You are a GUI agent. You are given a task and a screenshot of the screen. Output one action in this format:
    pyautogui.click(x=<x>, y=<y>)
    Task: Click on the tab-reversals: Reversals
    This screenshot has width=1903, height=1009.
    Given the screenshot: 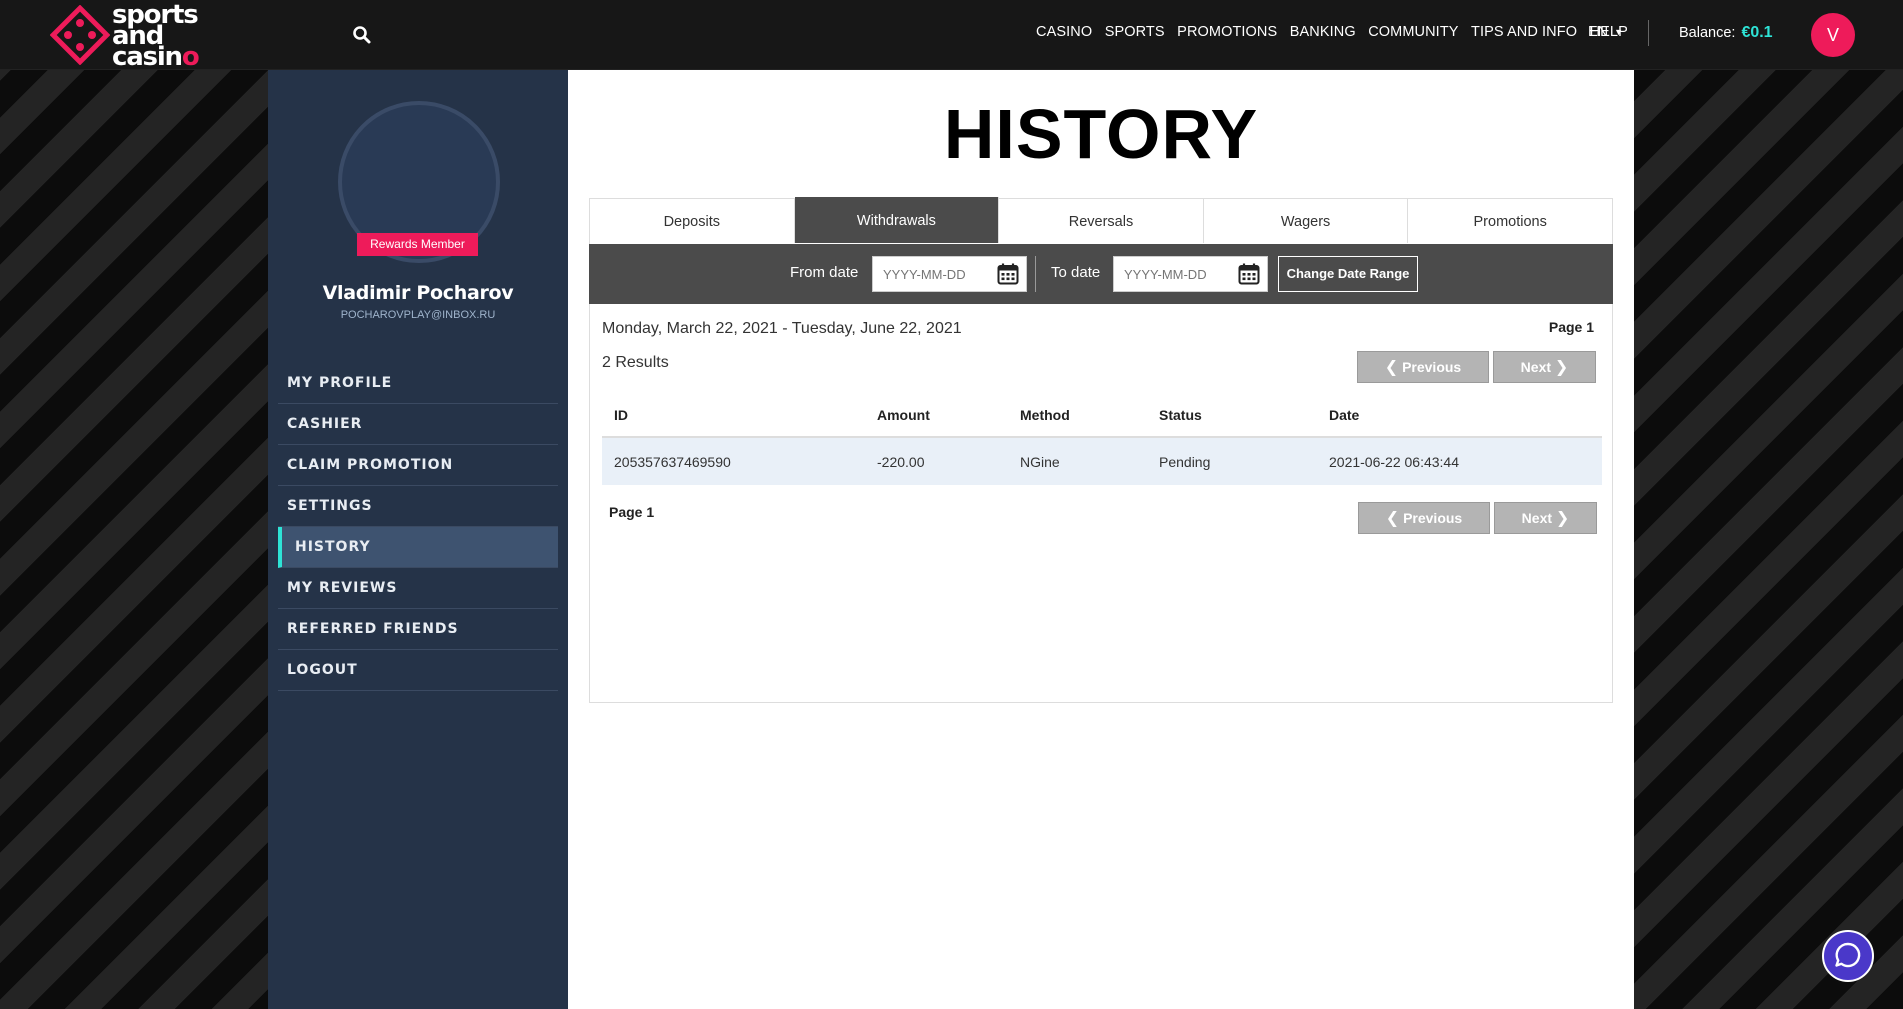 What is the action you would take?
    pyautogui.click(x=1101, y=221)
    